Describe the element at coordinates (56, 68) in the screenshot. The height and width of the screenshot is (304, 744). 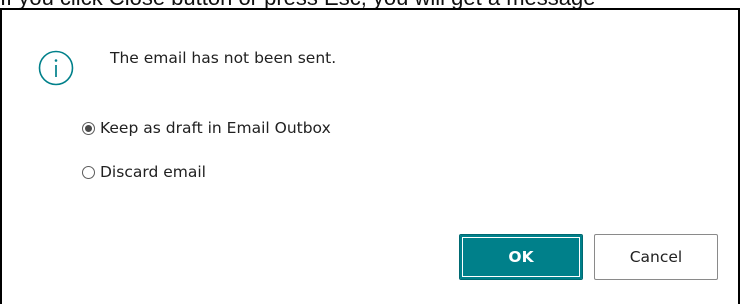
I see `info-icon` at that location.